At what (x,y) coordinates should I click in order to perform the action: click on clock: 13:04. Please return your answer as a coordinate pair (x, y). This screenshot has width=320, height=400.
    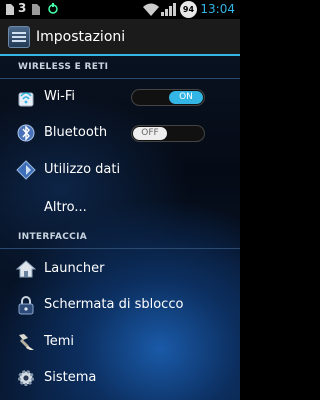
    Looking at the image, I should click on (217, 9).